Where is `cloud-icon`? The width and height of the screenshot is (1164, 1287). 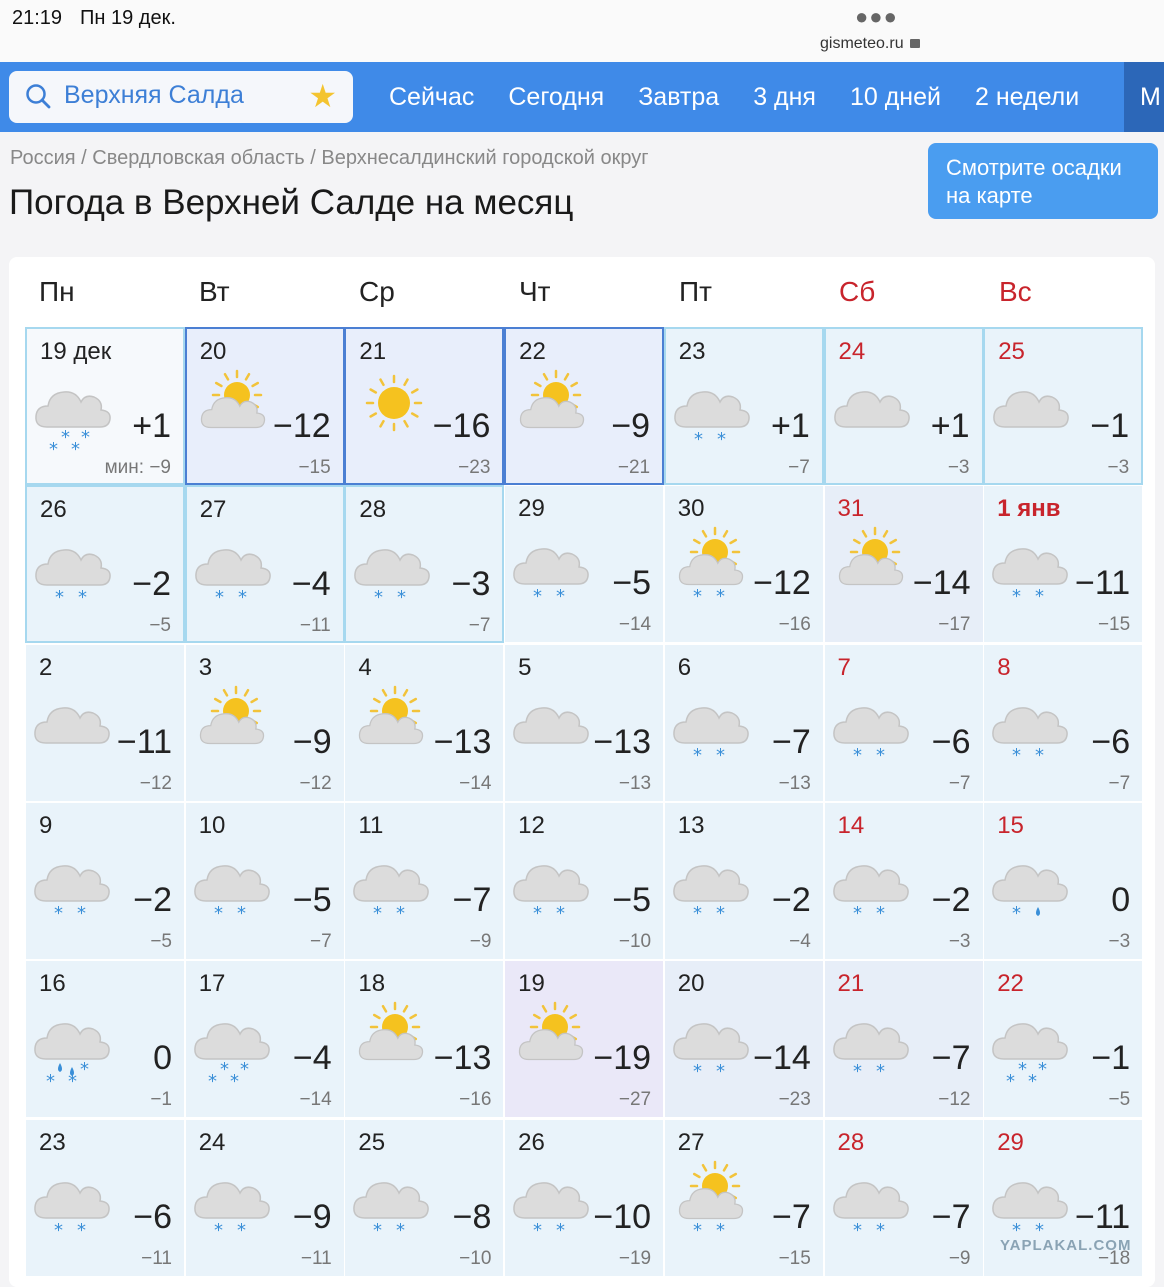 cloud-icon is located at coordinates (1031, 409).